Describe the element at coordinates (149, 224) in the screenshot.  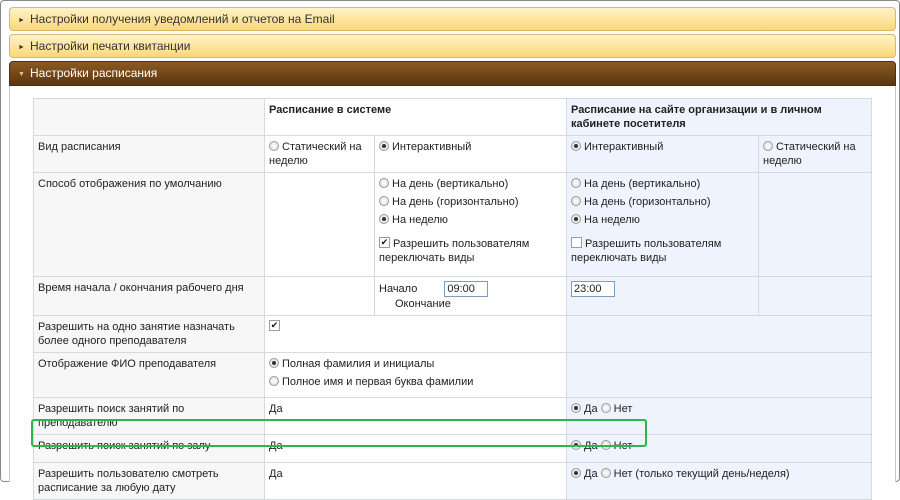
I see `row-display-label: Способ отображения по умолчанию` at that location.